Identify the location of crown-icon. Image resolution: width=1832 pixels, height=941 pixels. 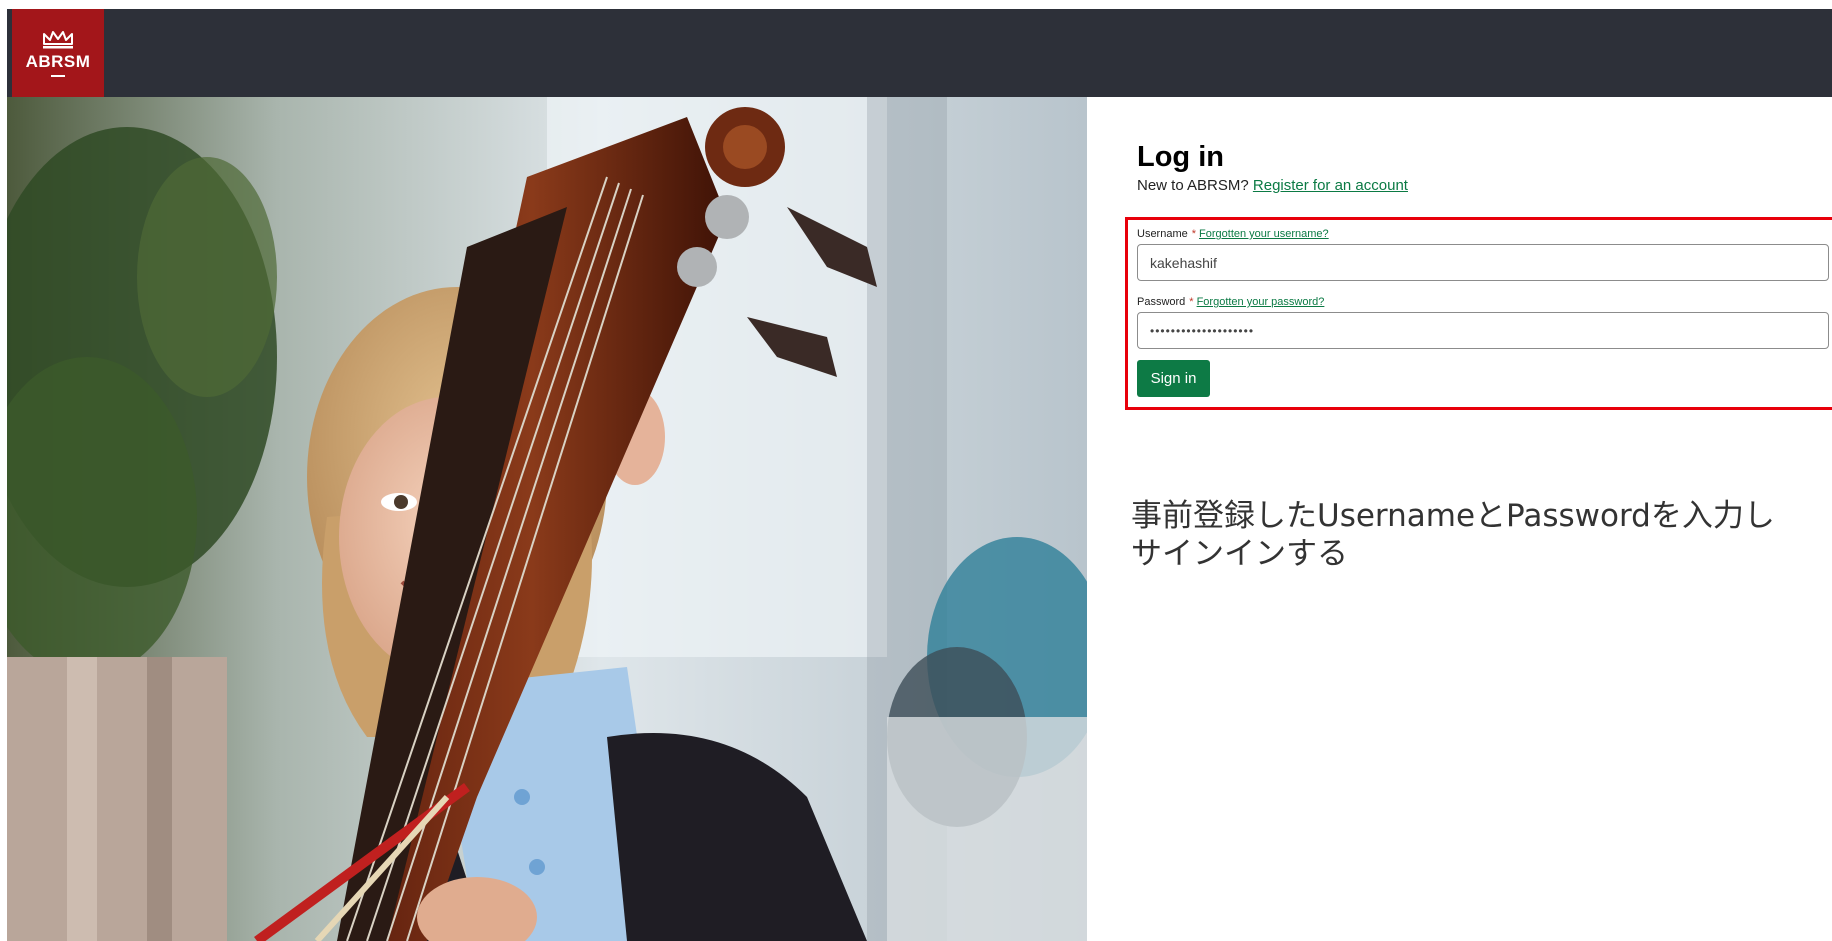
(58, 40).